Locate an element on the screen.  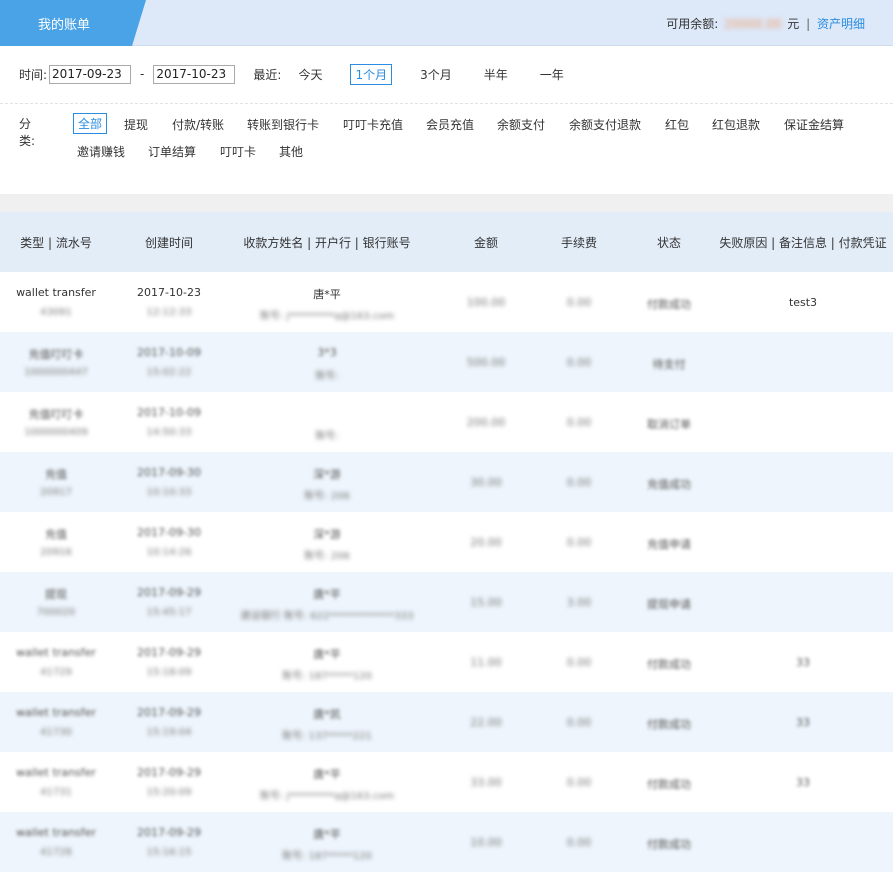
category-all: 全部 is located at coordinates (90, 123).